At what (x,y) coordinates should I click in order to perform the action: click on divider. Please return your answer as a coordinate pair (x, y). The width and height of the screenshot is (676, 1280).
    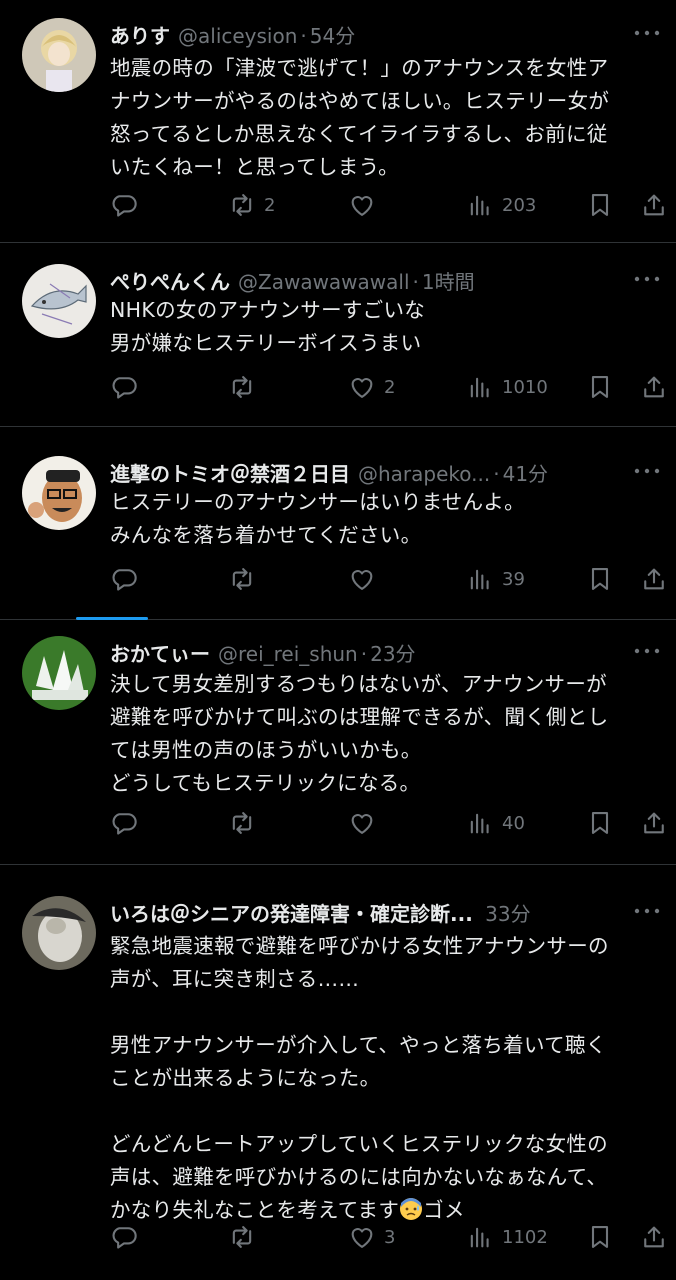
    Looking at the image, I should click on (338, 864).